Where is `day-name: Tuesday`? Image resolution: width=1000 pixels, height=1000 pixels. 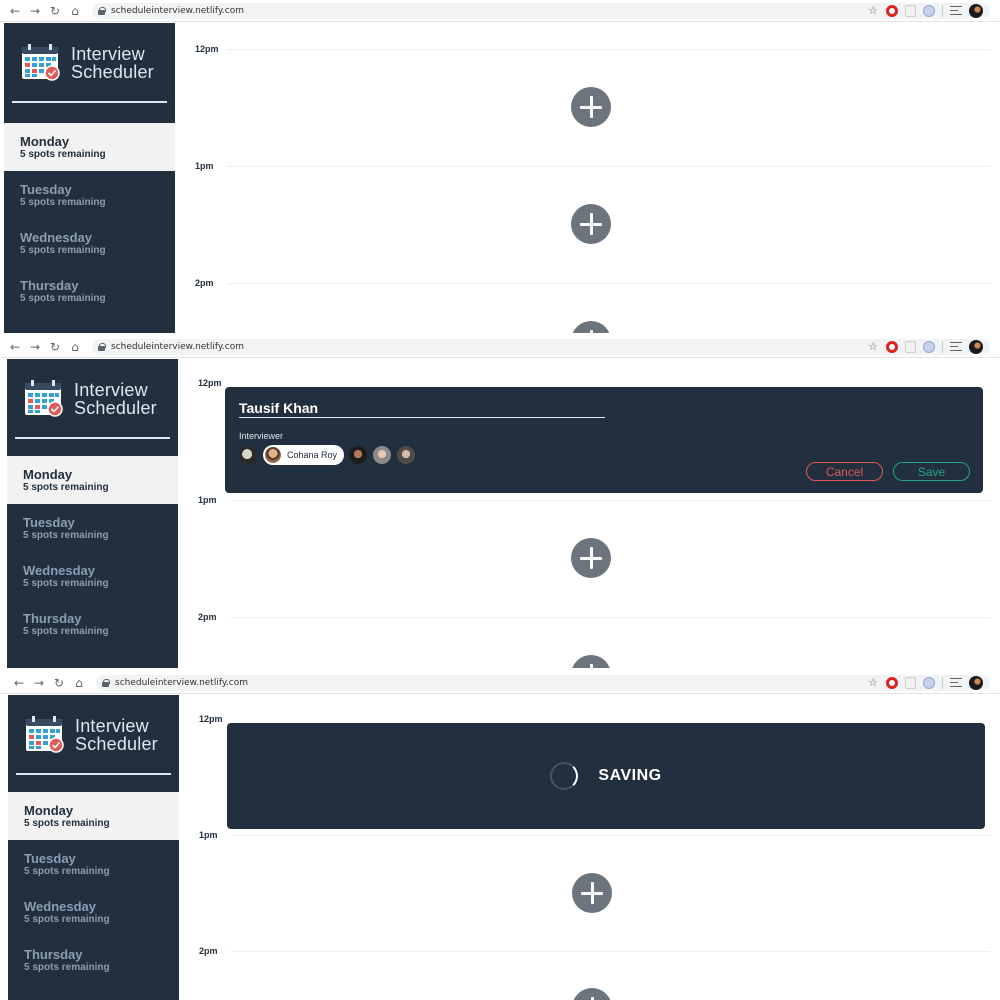 day-name: Tuesday is located at coordinates (49, 522).